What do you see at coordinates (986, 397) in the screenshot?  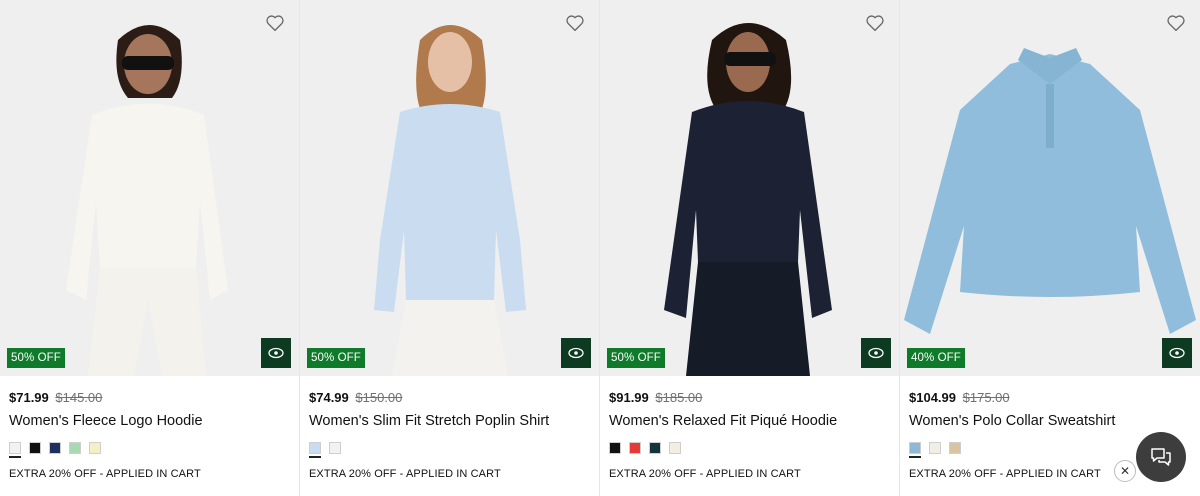 I see `original-price: $175.00` at bounding box center [986, 397].